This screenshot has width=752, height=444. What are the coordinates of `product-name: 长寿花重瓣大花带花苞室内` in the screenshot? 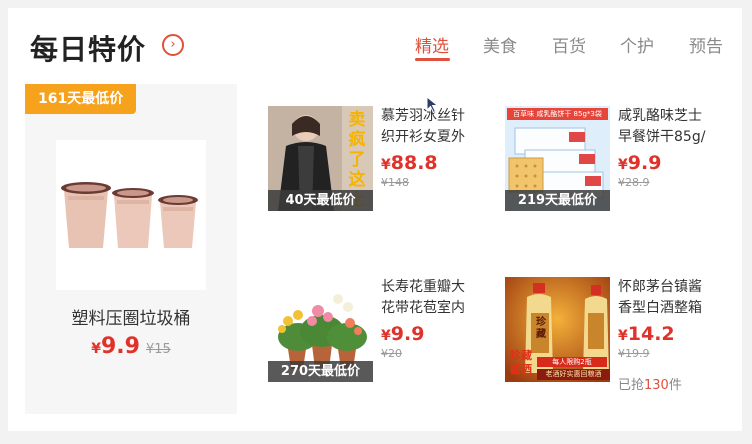 It's located at (429, 298).